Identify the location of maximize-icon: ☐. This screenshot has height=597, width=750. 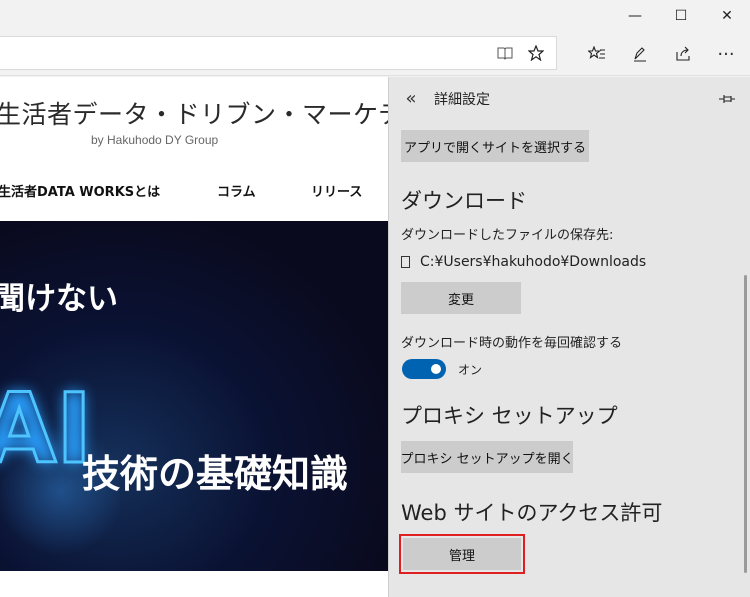
(681, 16).